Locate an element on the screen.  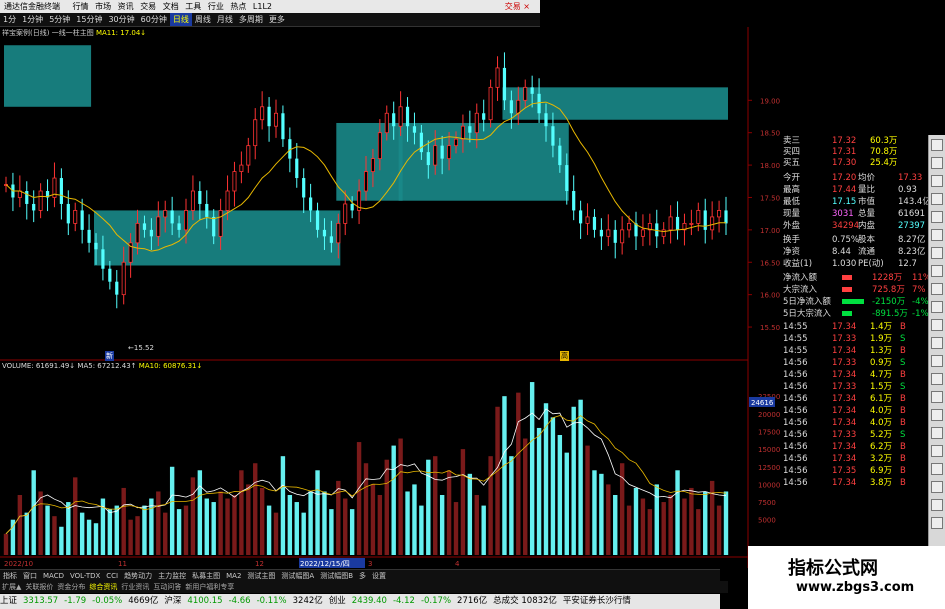
indicator-tab: 指标 is located at coordinates (10, 575).